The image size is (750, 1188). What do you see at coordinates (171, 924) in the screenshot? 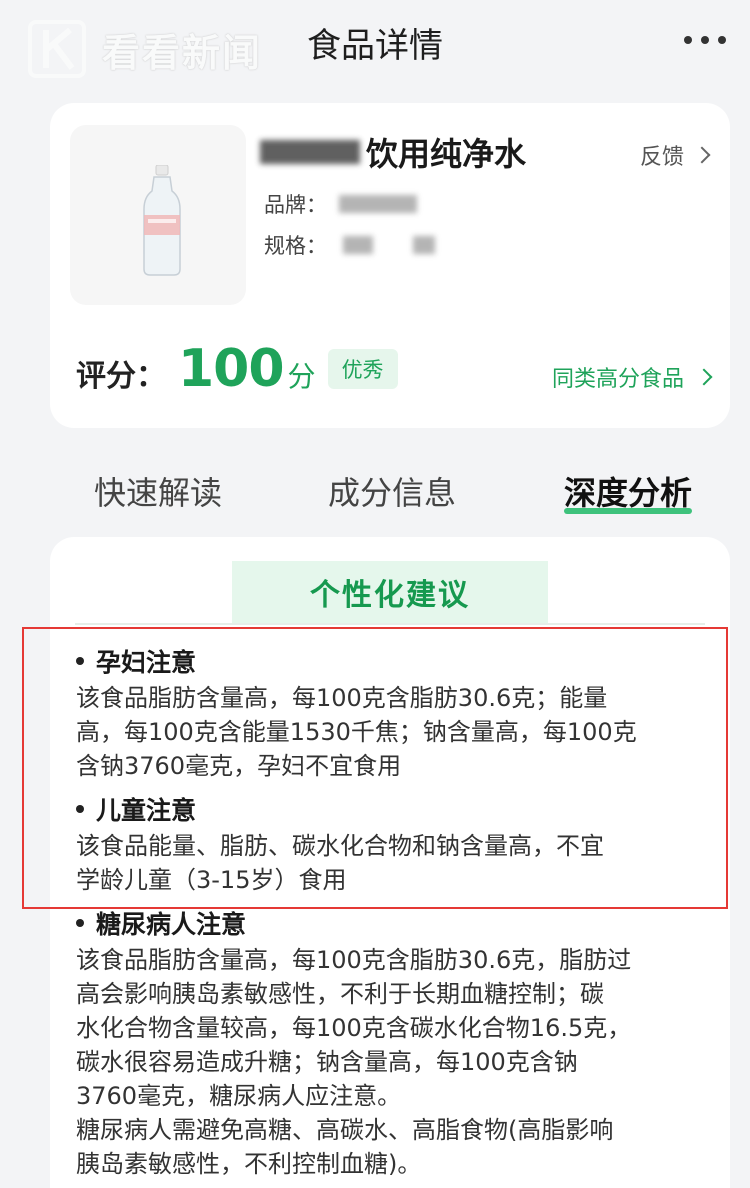
I see `advice-title-text: 糖尿病人注意` at bounding box center [171, 924].